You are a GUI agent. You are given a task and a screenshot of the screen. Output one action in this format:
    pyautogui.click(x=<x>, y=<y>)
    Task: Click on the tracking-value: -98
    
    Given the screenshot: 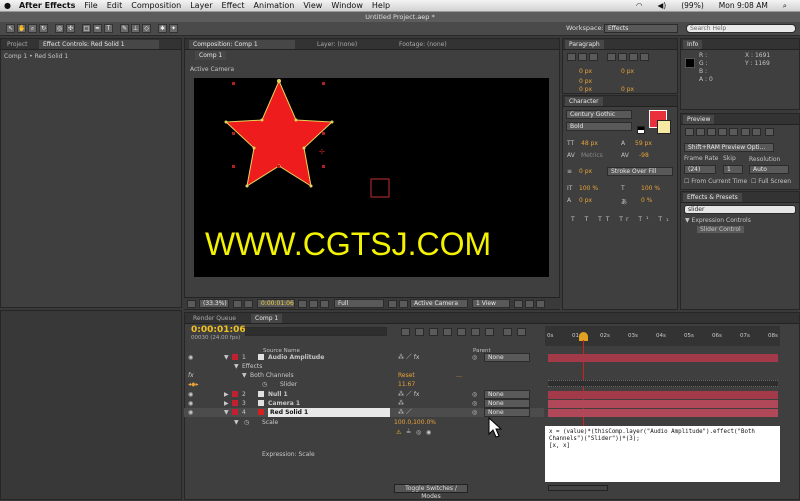 What is the action you would take?
    pyautogui.click(x=644, y=155)
    